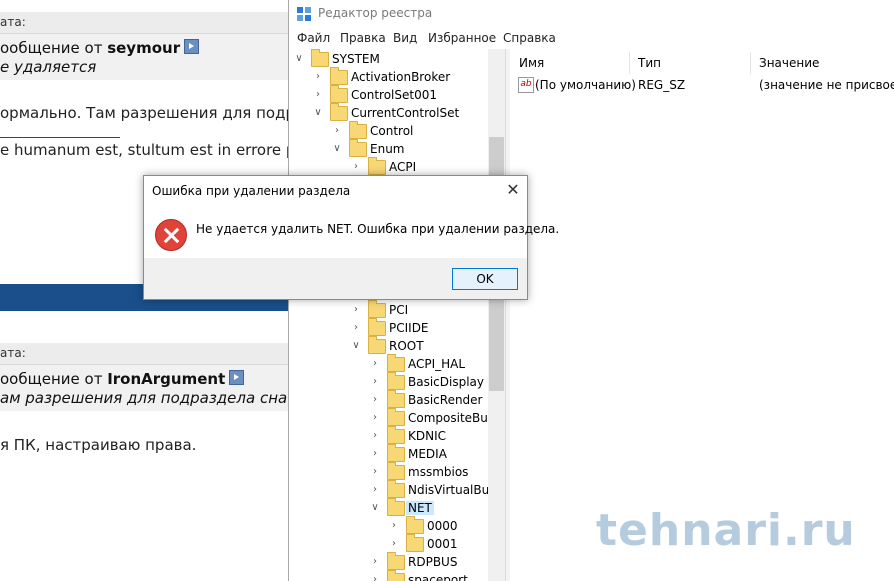 The width and height of the screenshot is (894, 581). I want to click on title-bar: Редактор реестра, so click(591, 14).